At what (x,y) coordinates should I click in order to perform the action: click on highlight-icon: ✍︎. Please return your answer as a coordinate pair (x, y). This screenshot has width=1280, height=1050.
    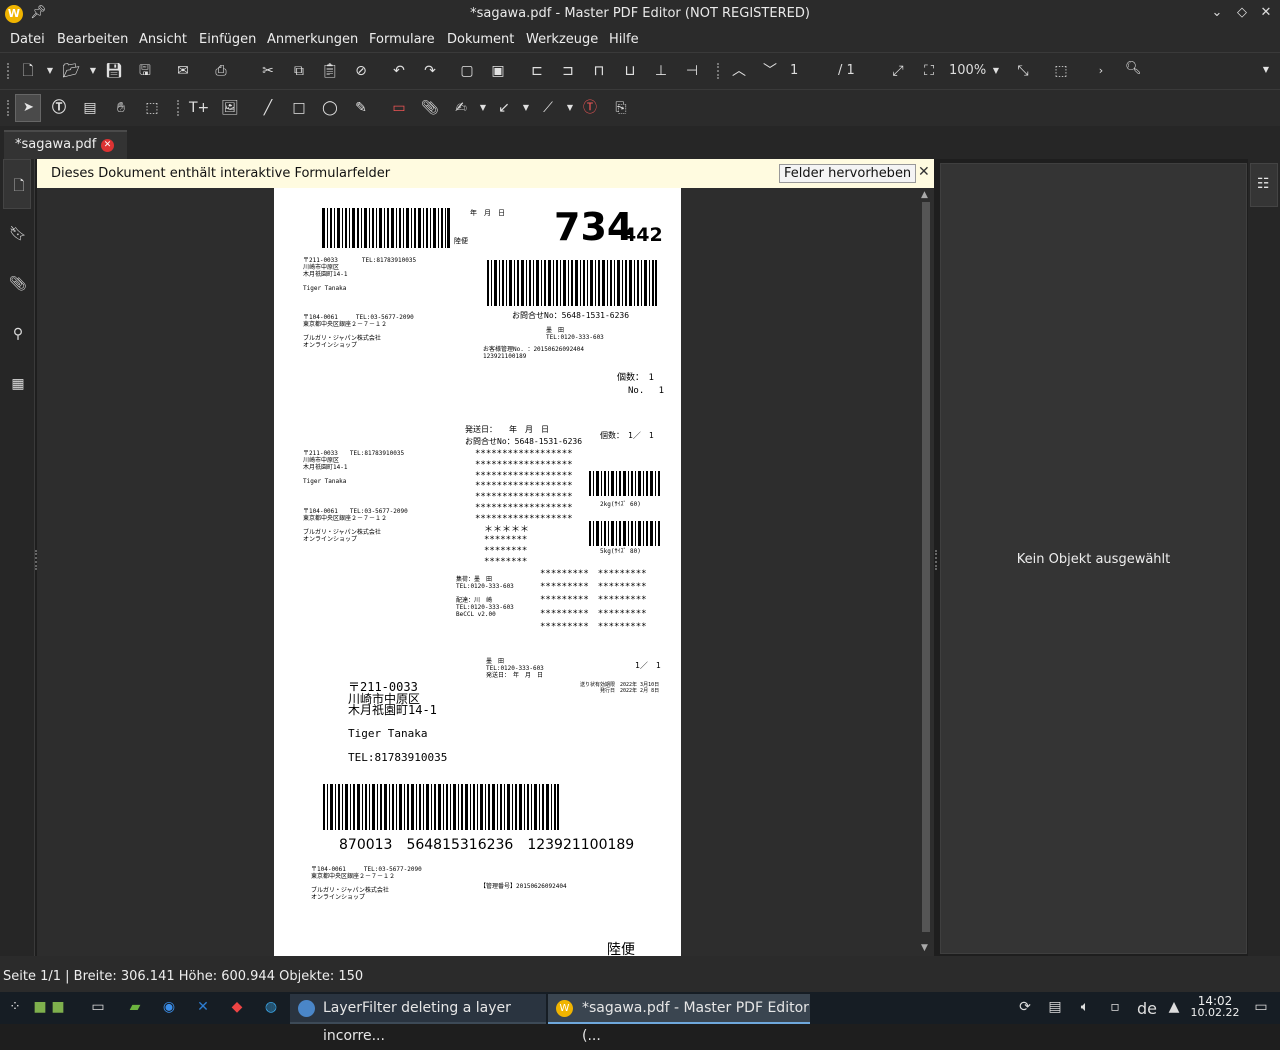
    Looking at the image, I should click on (461, 108).